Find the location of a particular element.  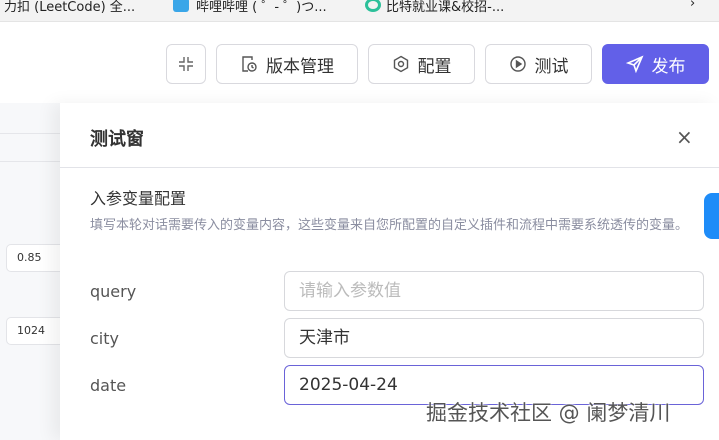

bite-icon is located at coordinates (373, 6).